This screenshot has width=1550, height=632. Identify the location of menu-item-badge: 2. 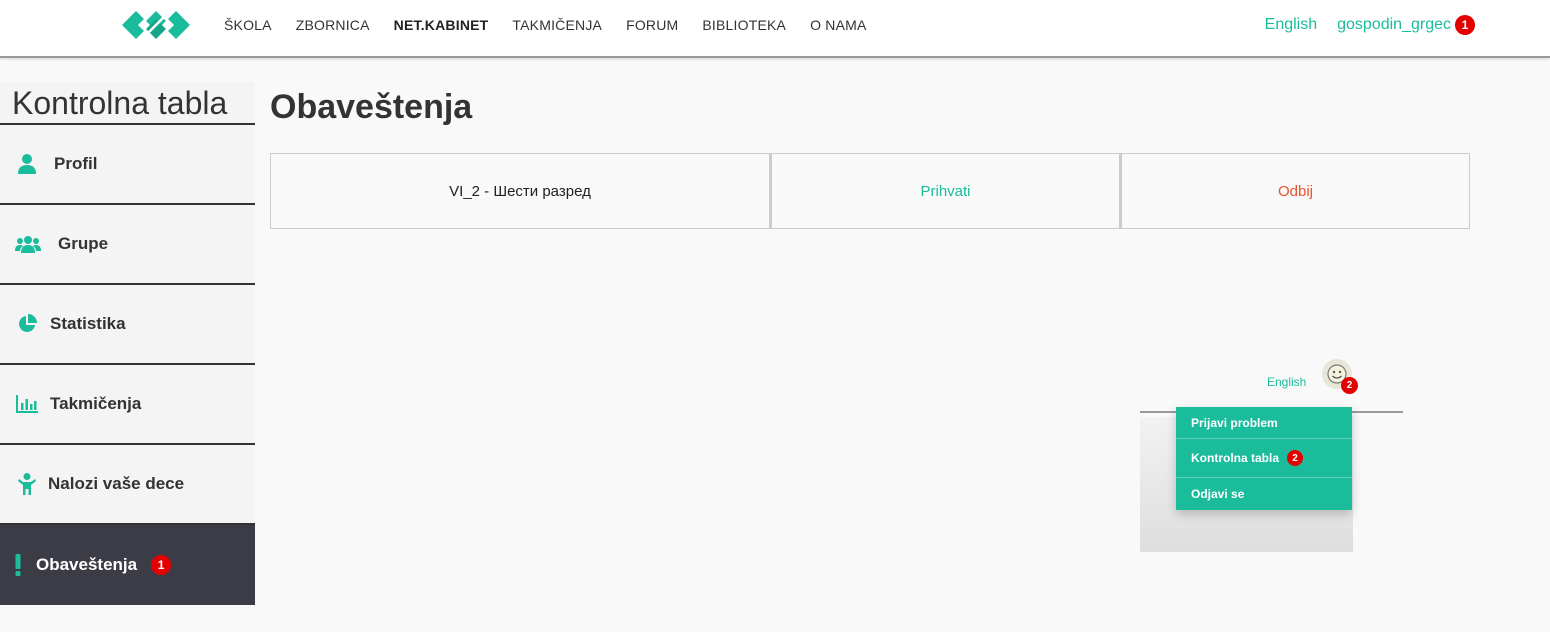
(1295, 458).